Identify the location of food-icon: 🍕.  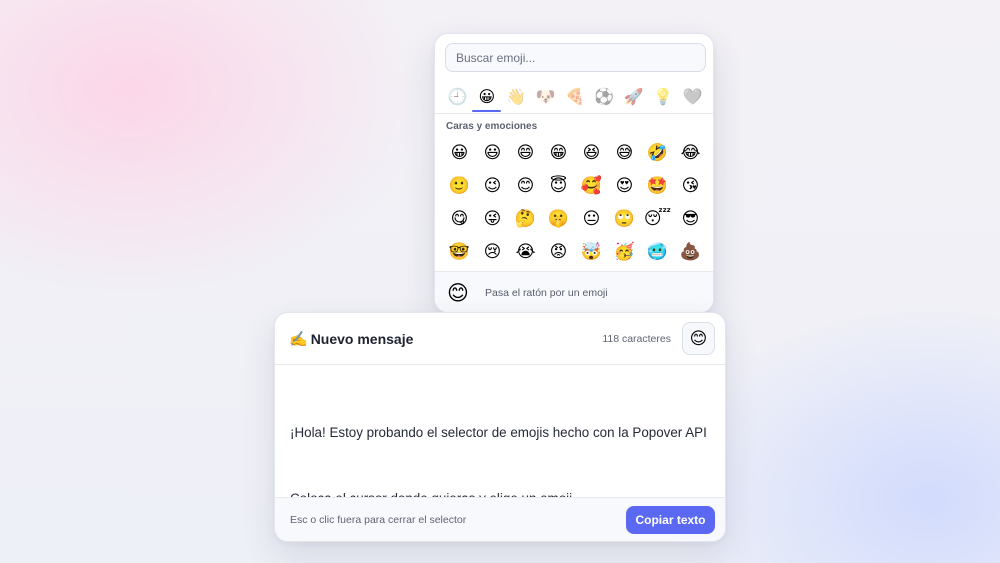
(575, 97).